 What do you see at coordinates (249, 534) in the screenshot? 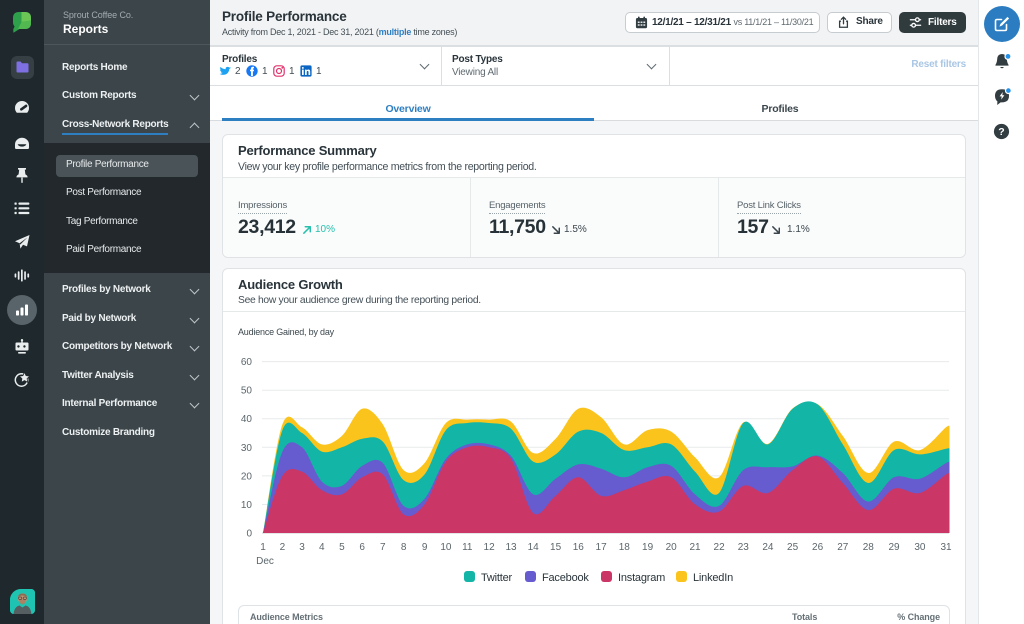
I see `svg-text: 0` at bounding box center [249, 534].